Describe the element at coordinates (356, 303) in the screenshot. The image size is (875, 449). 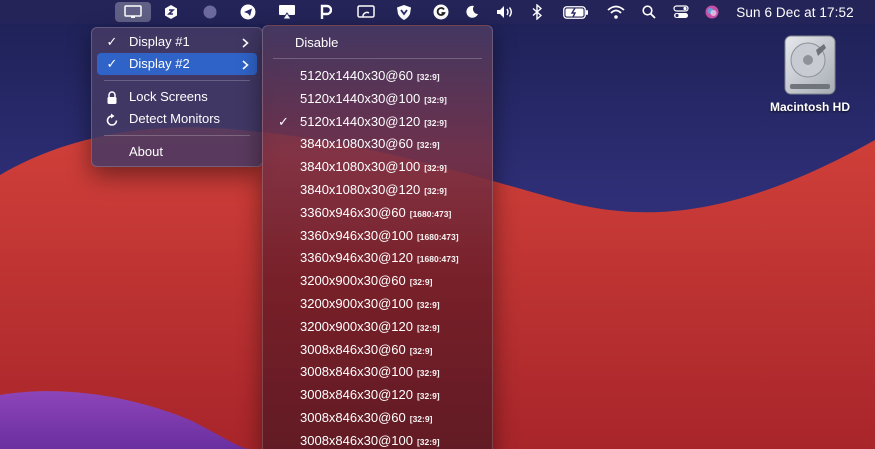
I see `resolution-label: 3200x900x30@100` at that location.